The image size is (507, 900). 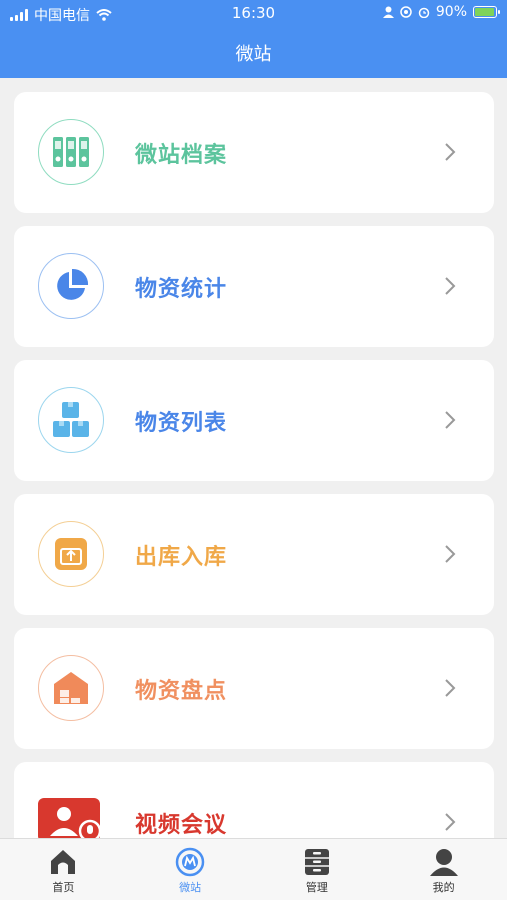 What do you see at coordinates (254, 286) in the screenshot?
I see `menu-item-statistics: 物资统计` at bounding box center [254, 286].